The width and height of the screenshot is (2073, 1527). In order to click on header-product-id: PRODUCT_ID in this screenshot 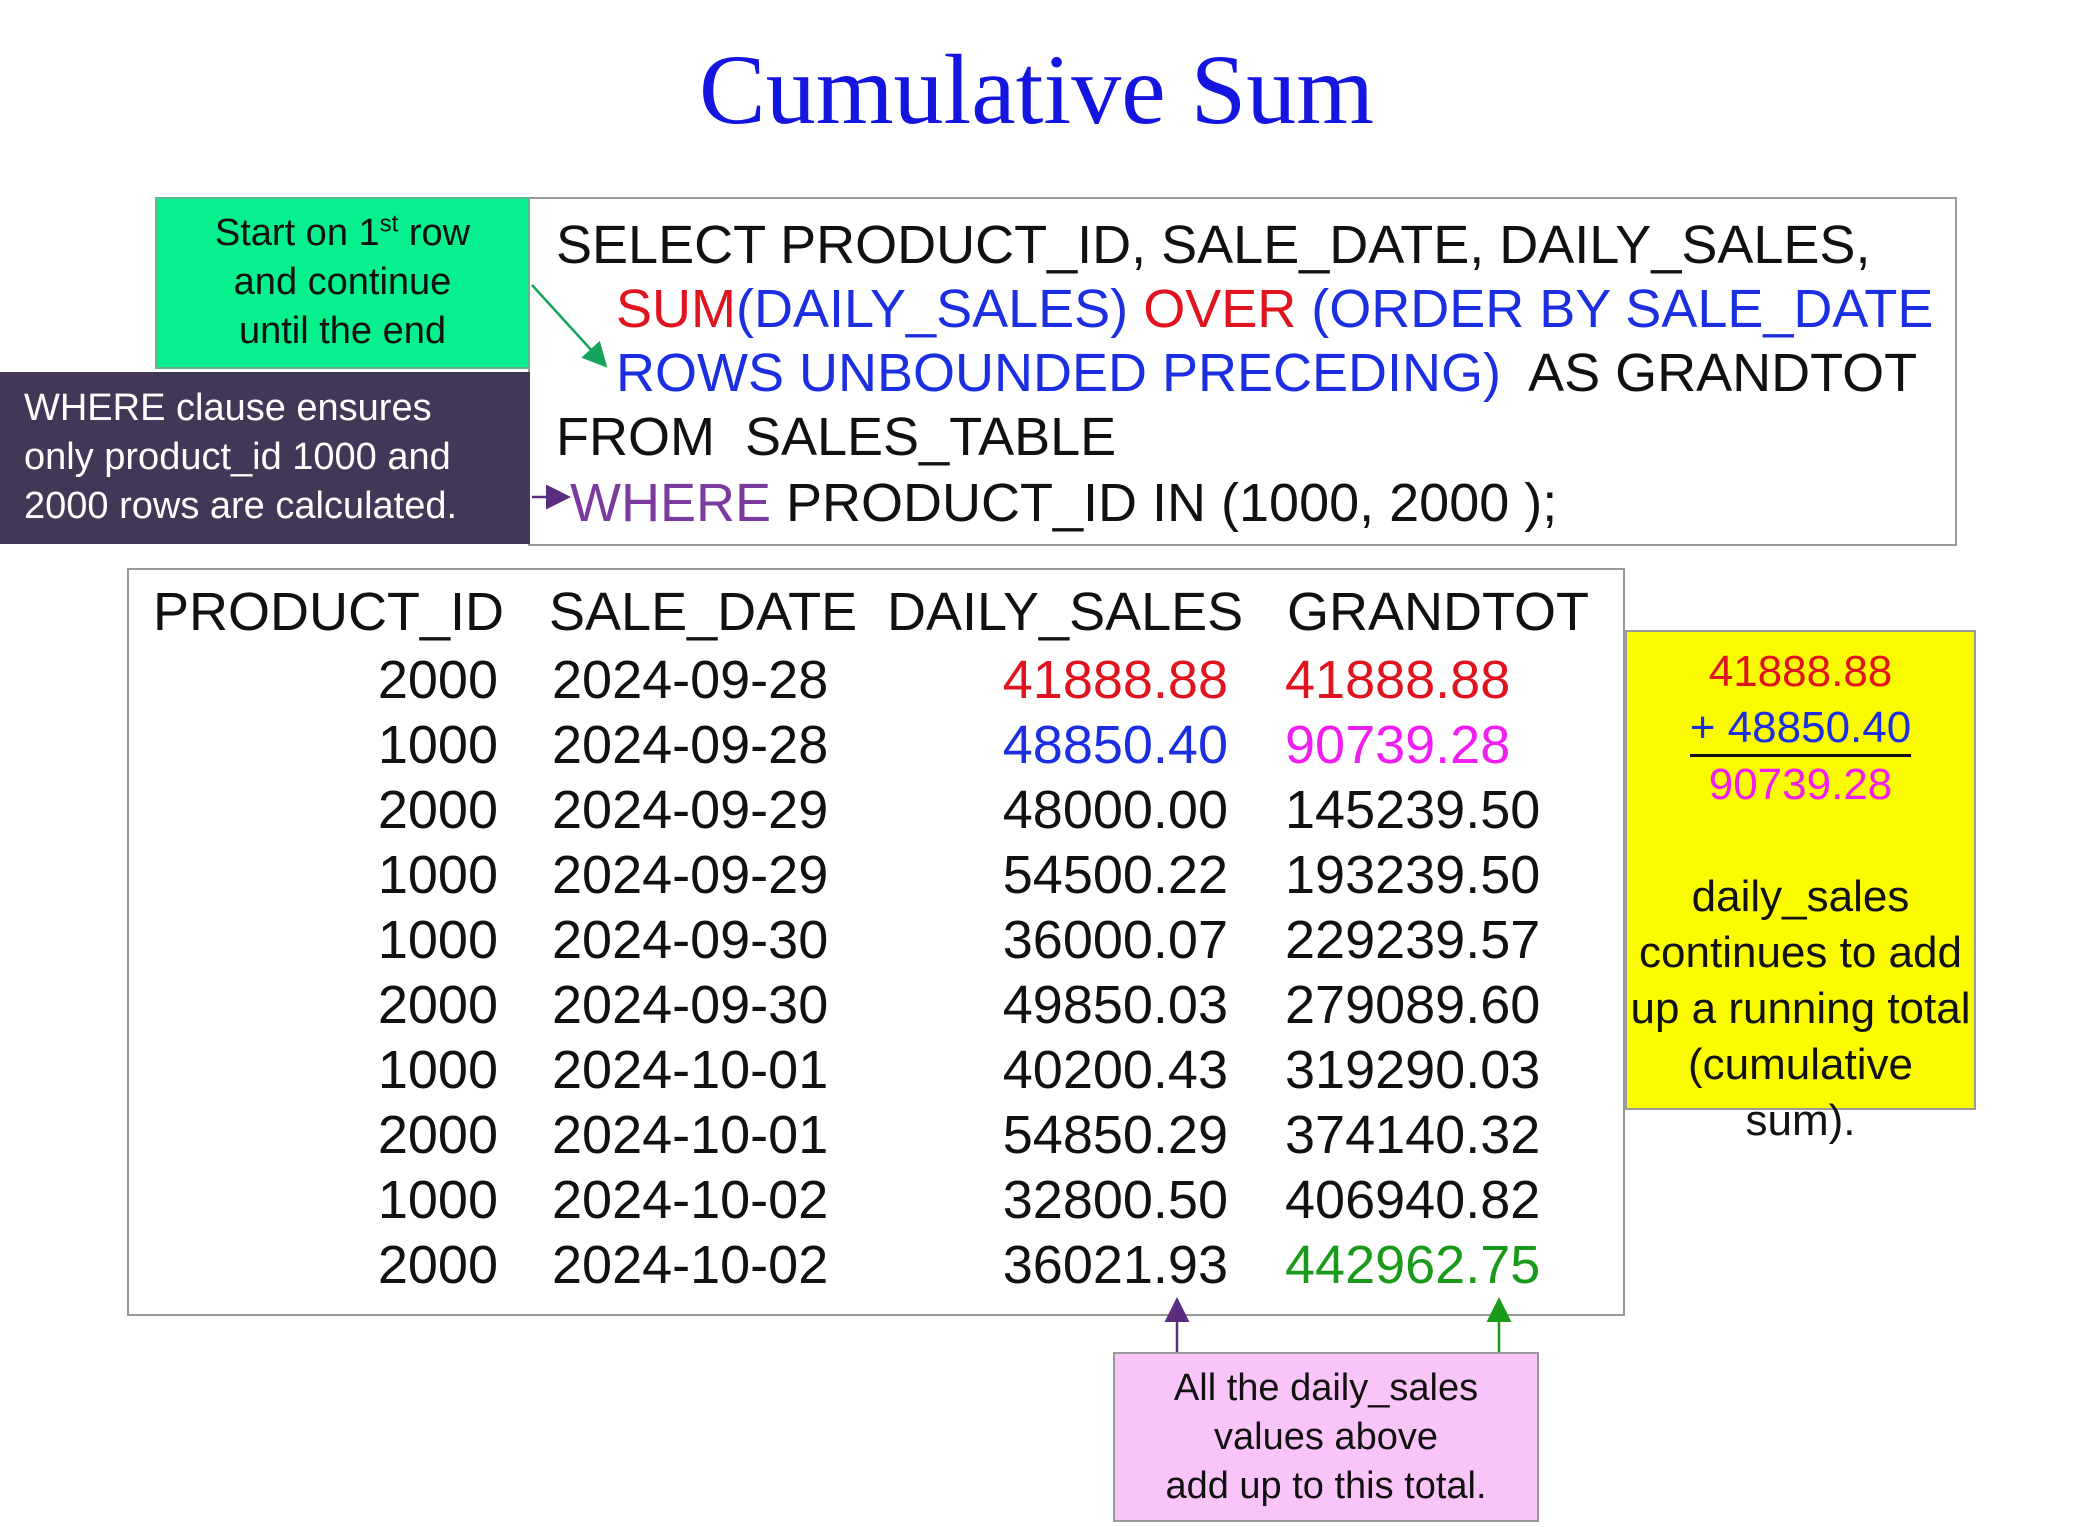, I will do `click(329, 612)`.